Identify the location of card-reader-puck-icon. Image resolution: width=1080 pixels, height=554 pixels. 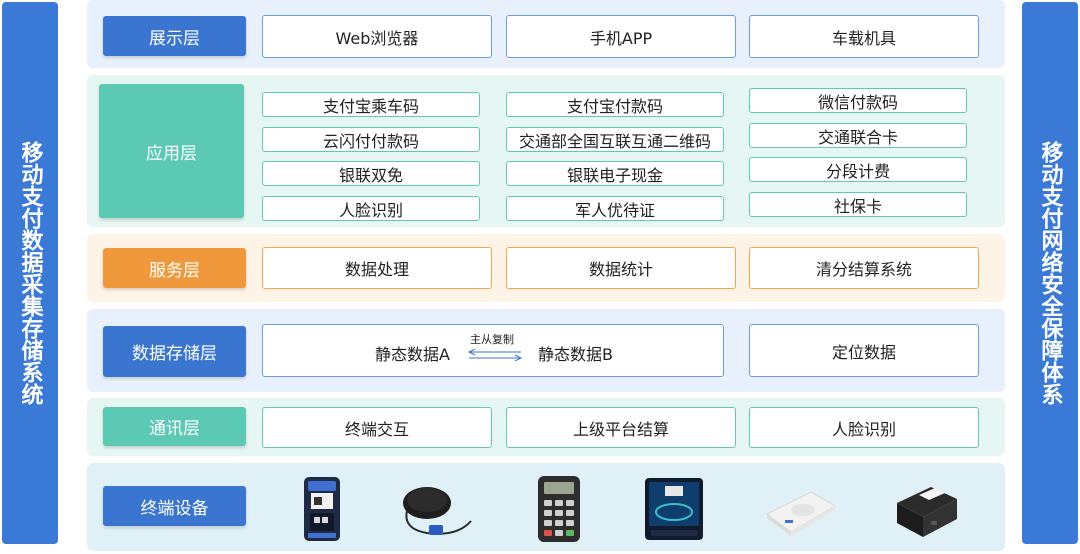
(437, 511).